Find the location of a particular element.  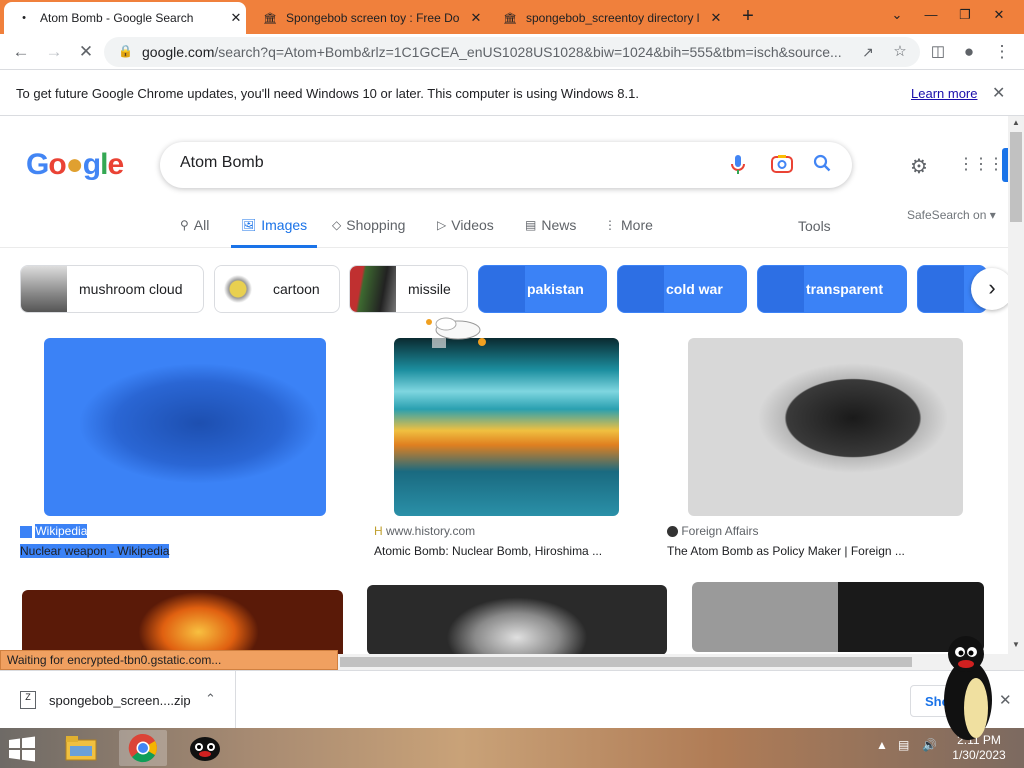

result-caption: Nuclear weapon - Wikipedia is located at coordinates (95, 551).